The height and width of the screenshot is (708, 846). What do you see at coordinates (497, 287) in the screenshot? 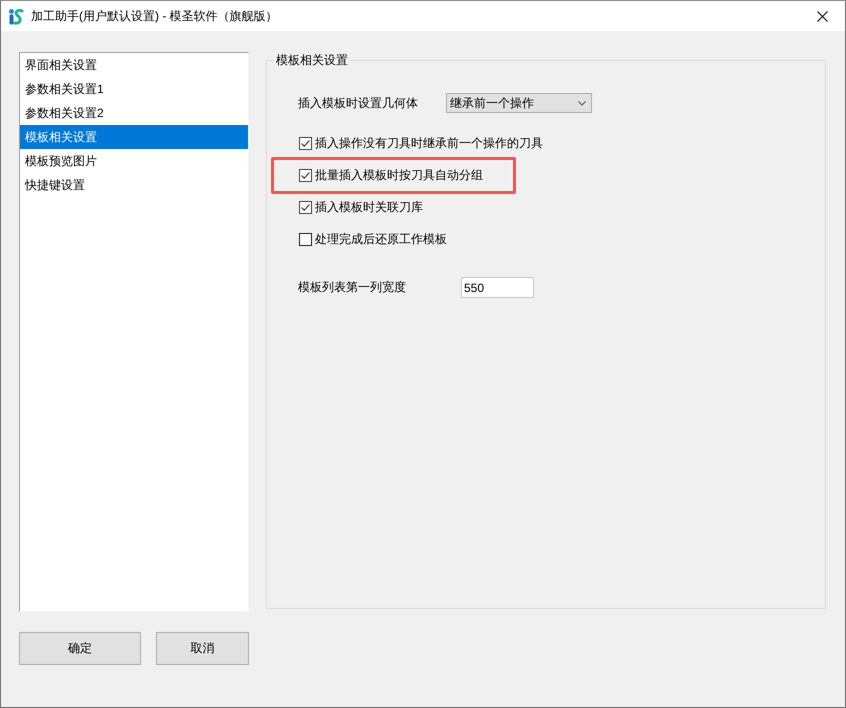
I see `input-field: 550` at bounding box center [497, 287].